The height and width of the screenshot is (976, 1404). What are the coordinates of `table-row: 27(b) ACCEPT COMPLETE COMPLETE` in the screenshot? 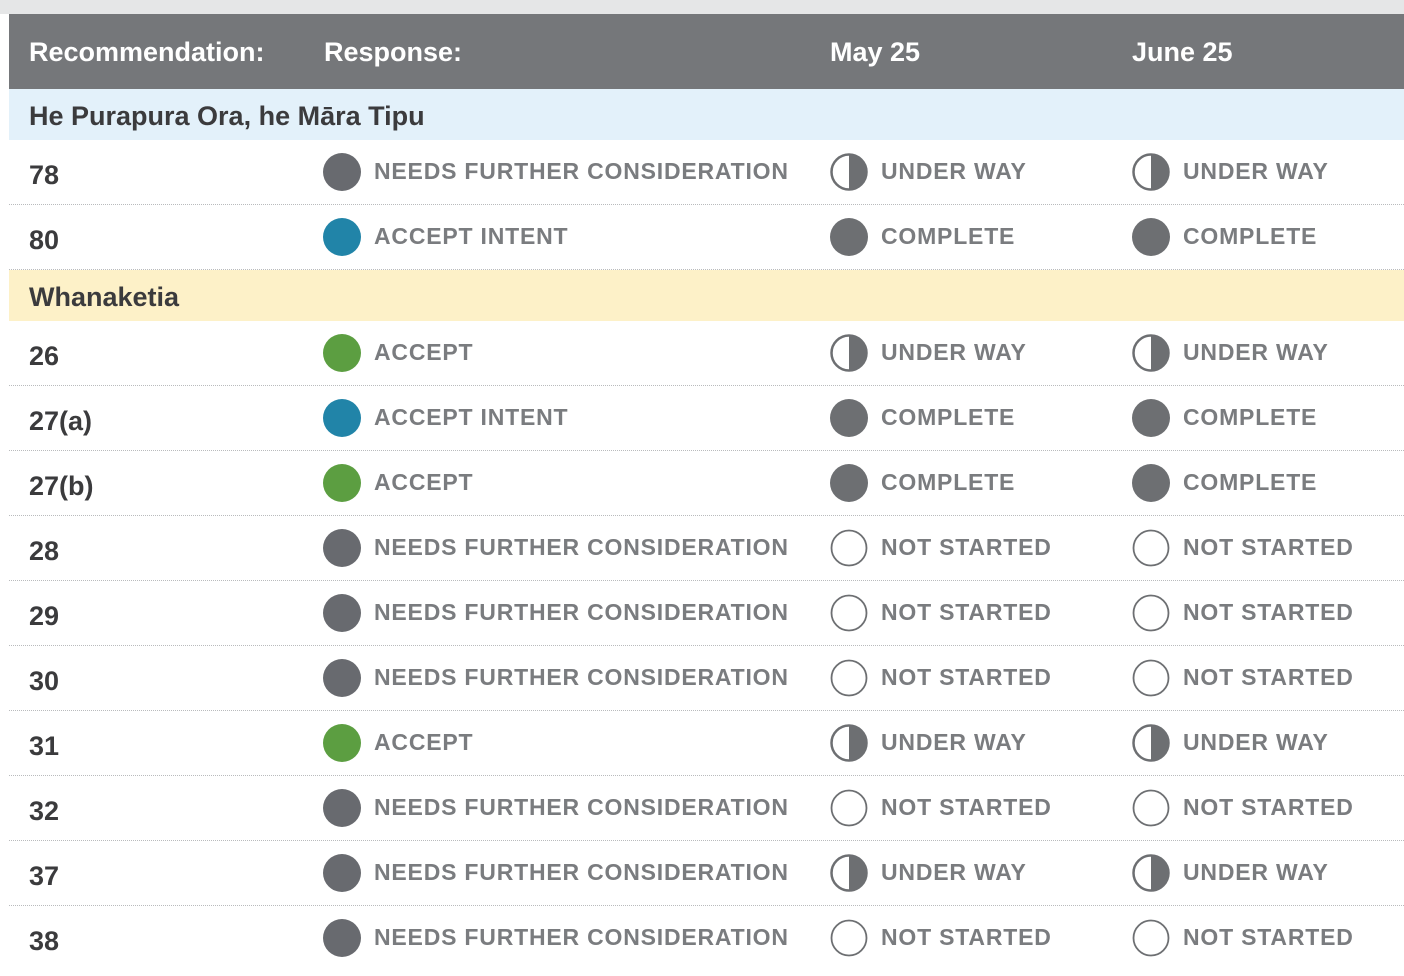 It's located at (706, 483).